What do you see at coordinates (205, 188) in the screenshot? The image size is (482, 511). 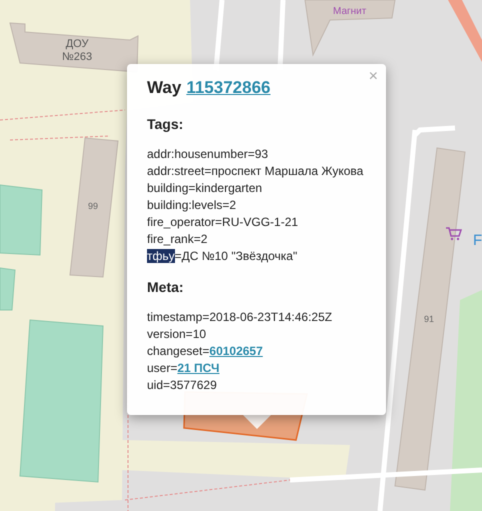 I see `tag-line: building=kindergarten` at bounding box center [205, 188].